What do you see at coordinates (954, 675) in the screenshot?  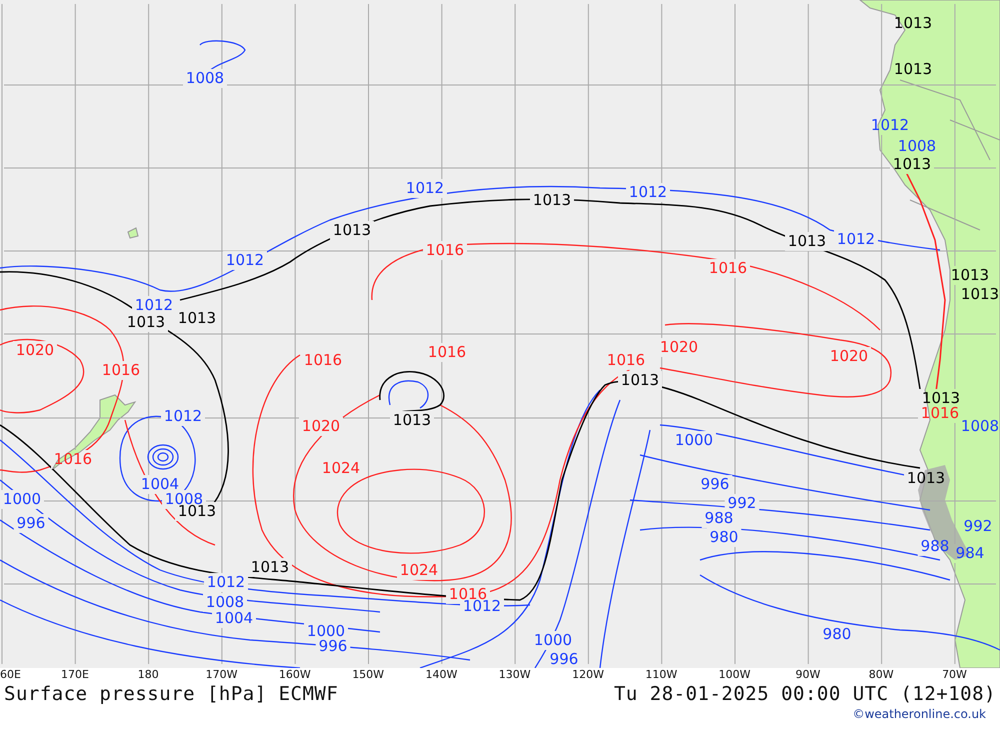 I see `longitude-label: 70W` at bounding box center [954, 675].